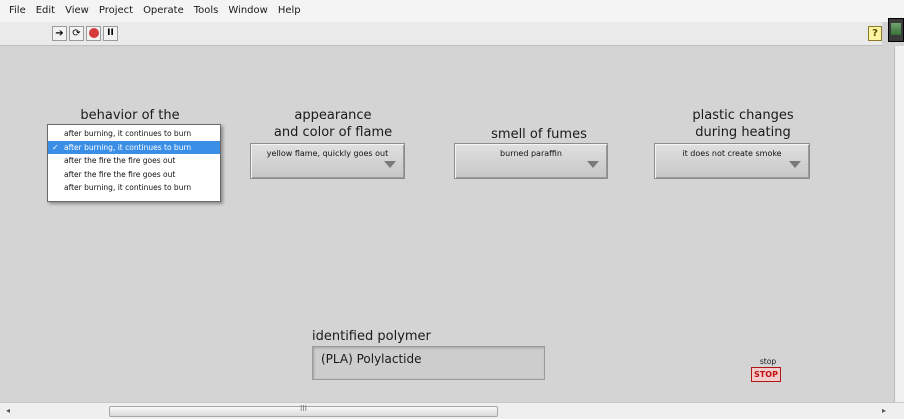 Image resolution: width=904 pixels, height=419 pixels. I want to click on appearance-label-line1: appearance, so click(333, 115).